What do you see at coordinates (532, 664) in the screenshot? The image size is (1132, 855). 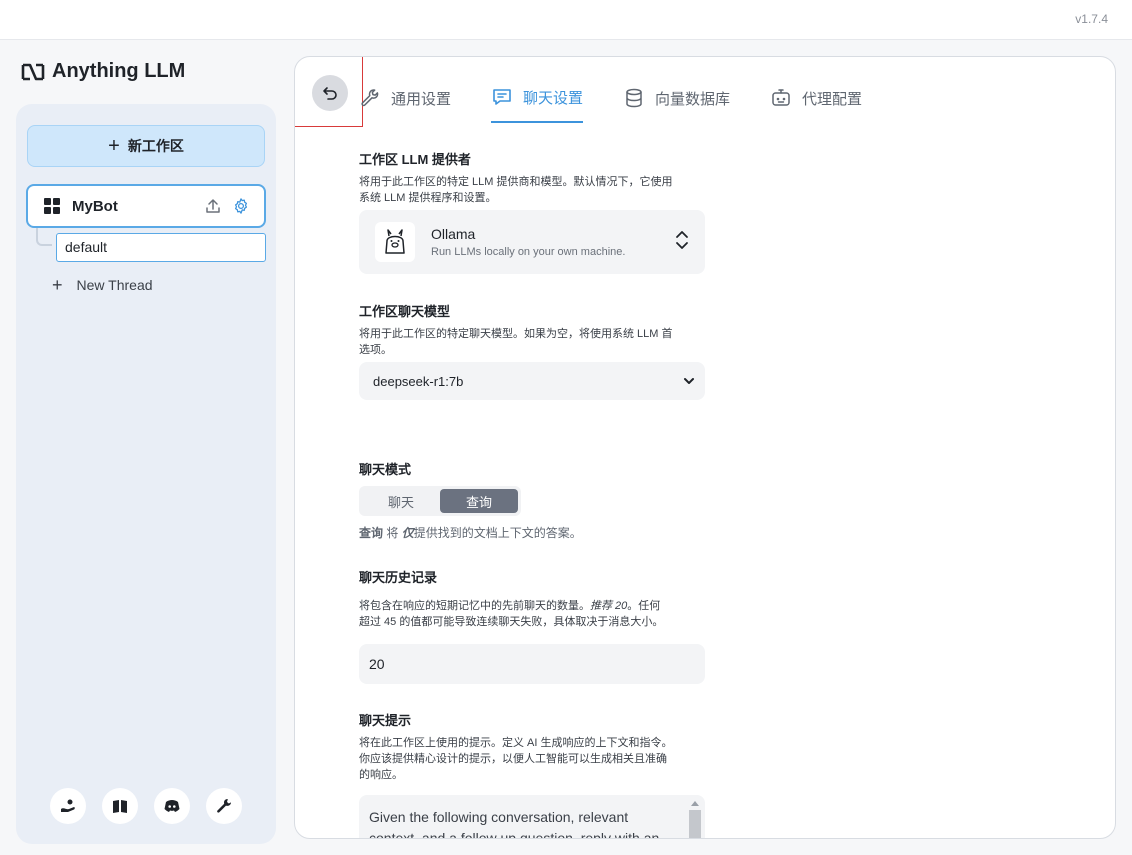 I see `chat-history-input` at bounding box center [532, 664].